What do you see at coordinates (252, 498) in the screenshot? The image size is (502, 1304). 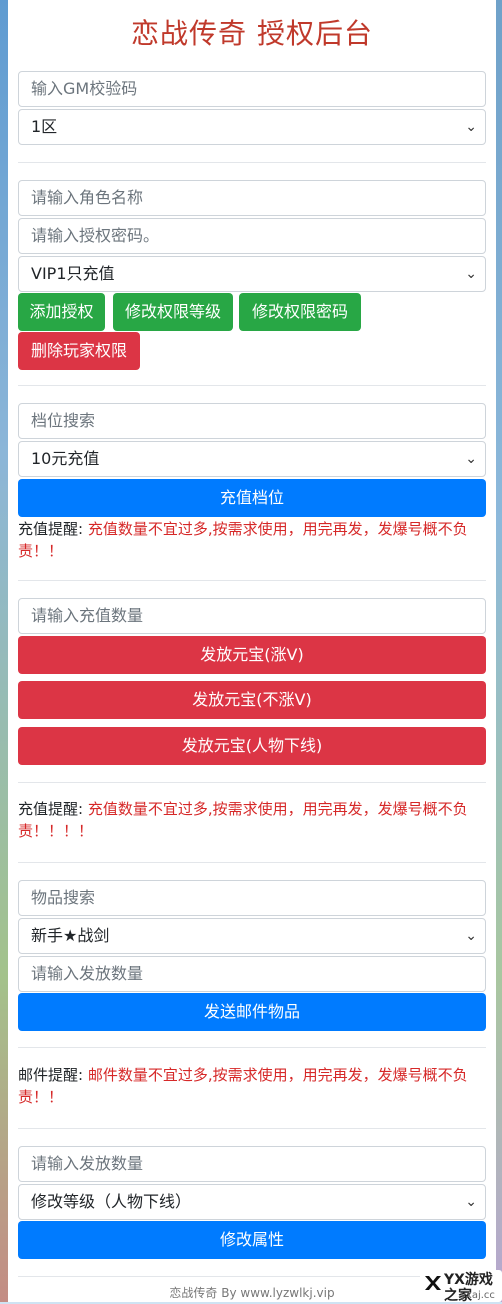 I see `recharge-tier-button: 充值档位` at bounding box center [252, 498].